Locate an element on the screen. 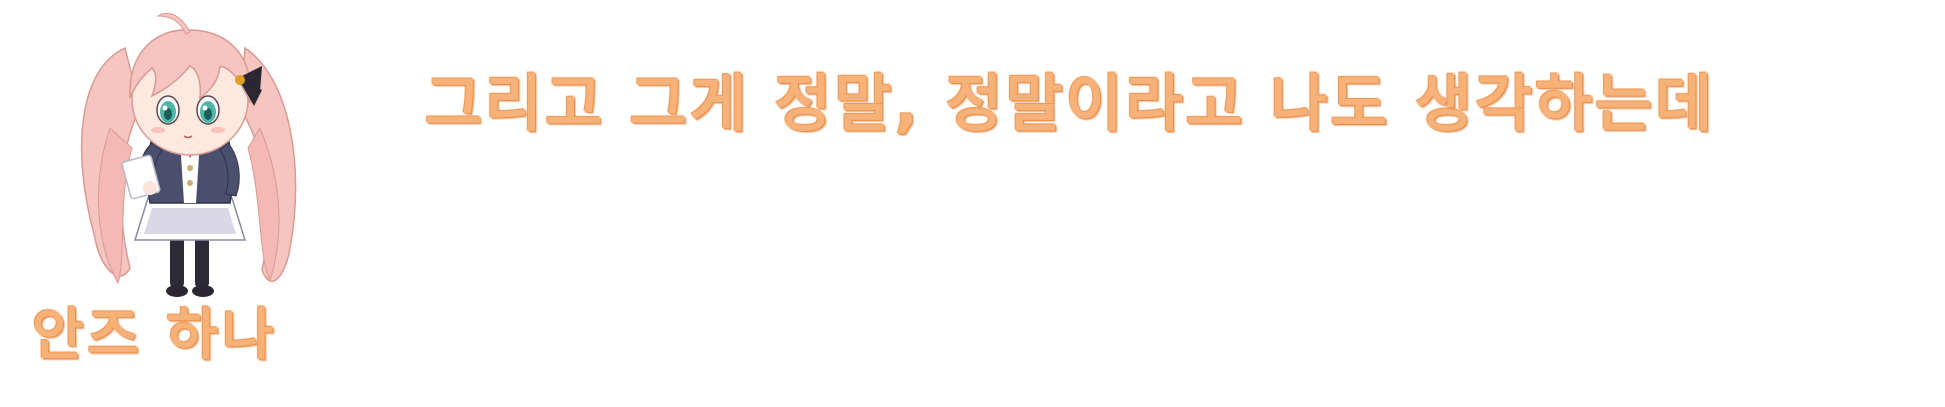 The height and width of the screenshot is (407, 1945). character-portrait is located at coordinates (188, 154).